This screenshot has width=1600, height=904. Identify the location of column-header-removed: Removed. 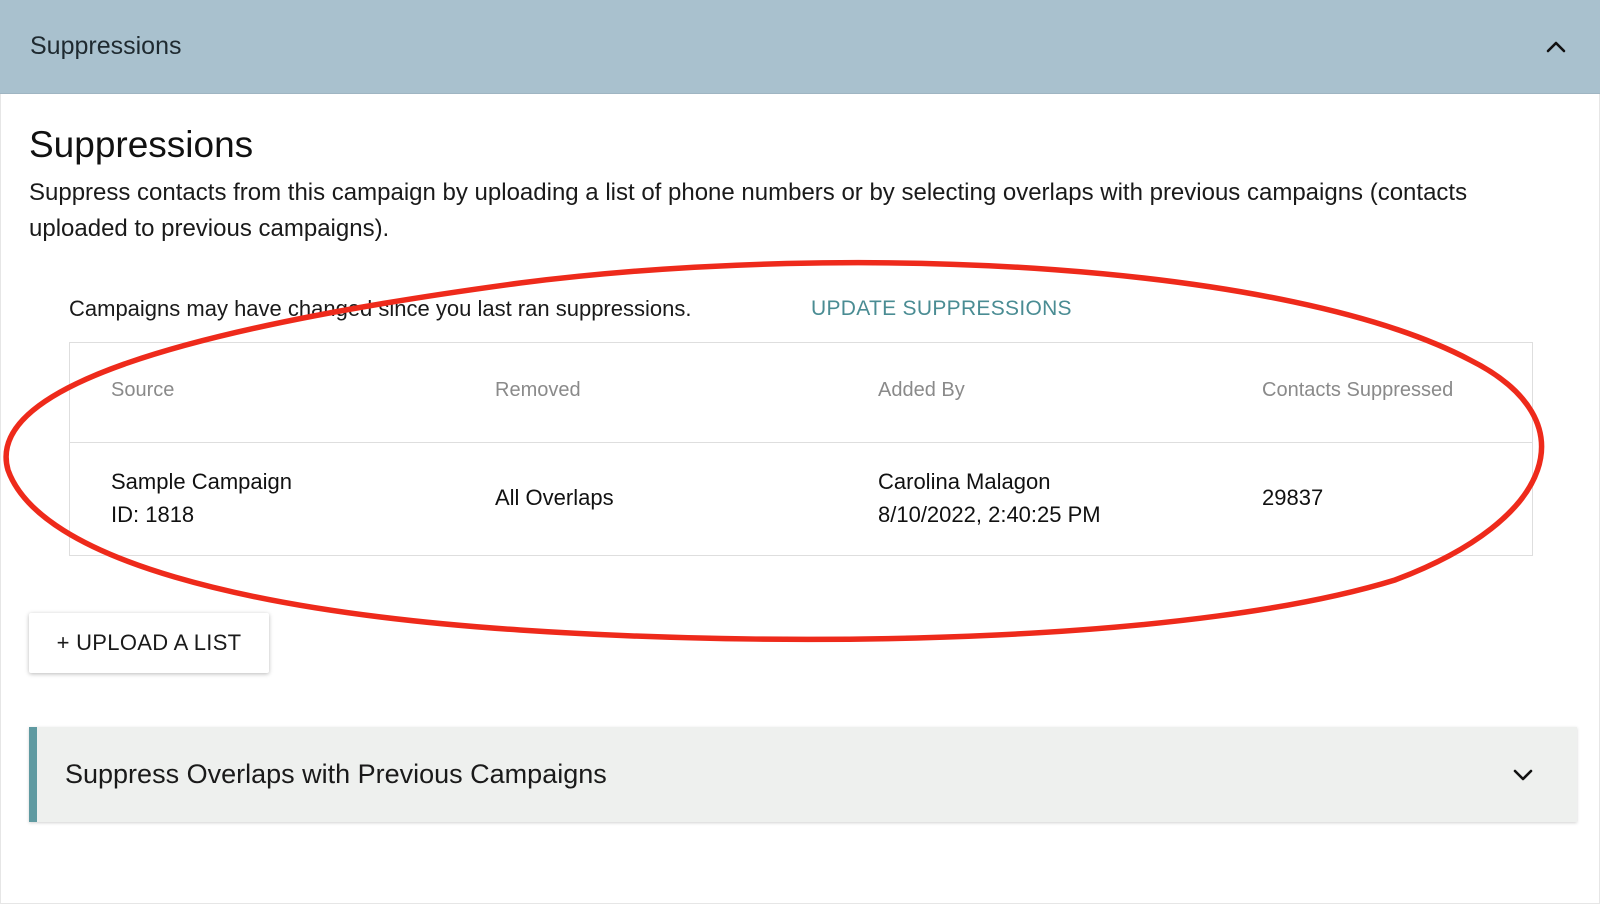
(538, 390).